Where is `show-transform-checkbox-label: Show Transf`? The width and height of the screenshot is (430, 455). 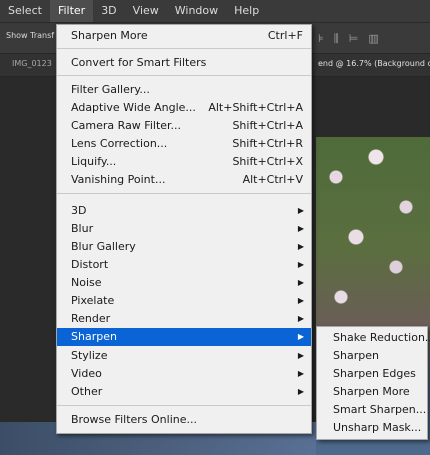
show-transform-checkbox-label: Show Transf is located at coordinates (30, 35).